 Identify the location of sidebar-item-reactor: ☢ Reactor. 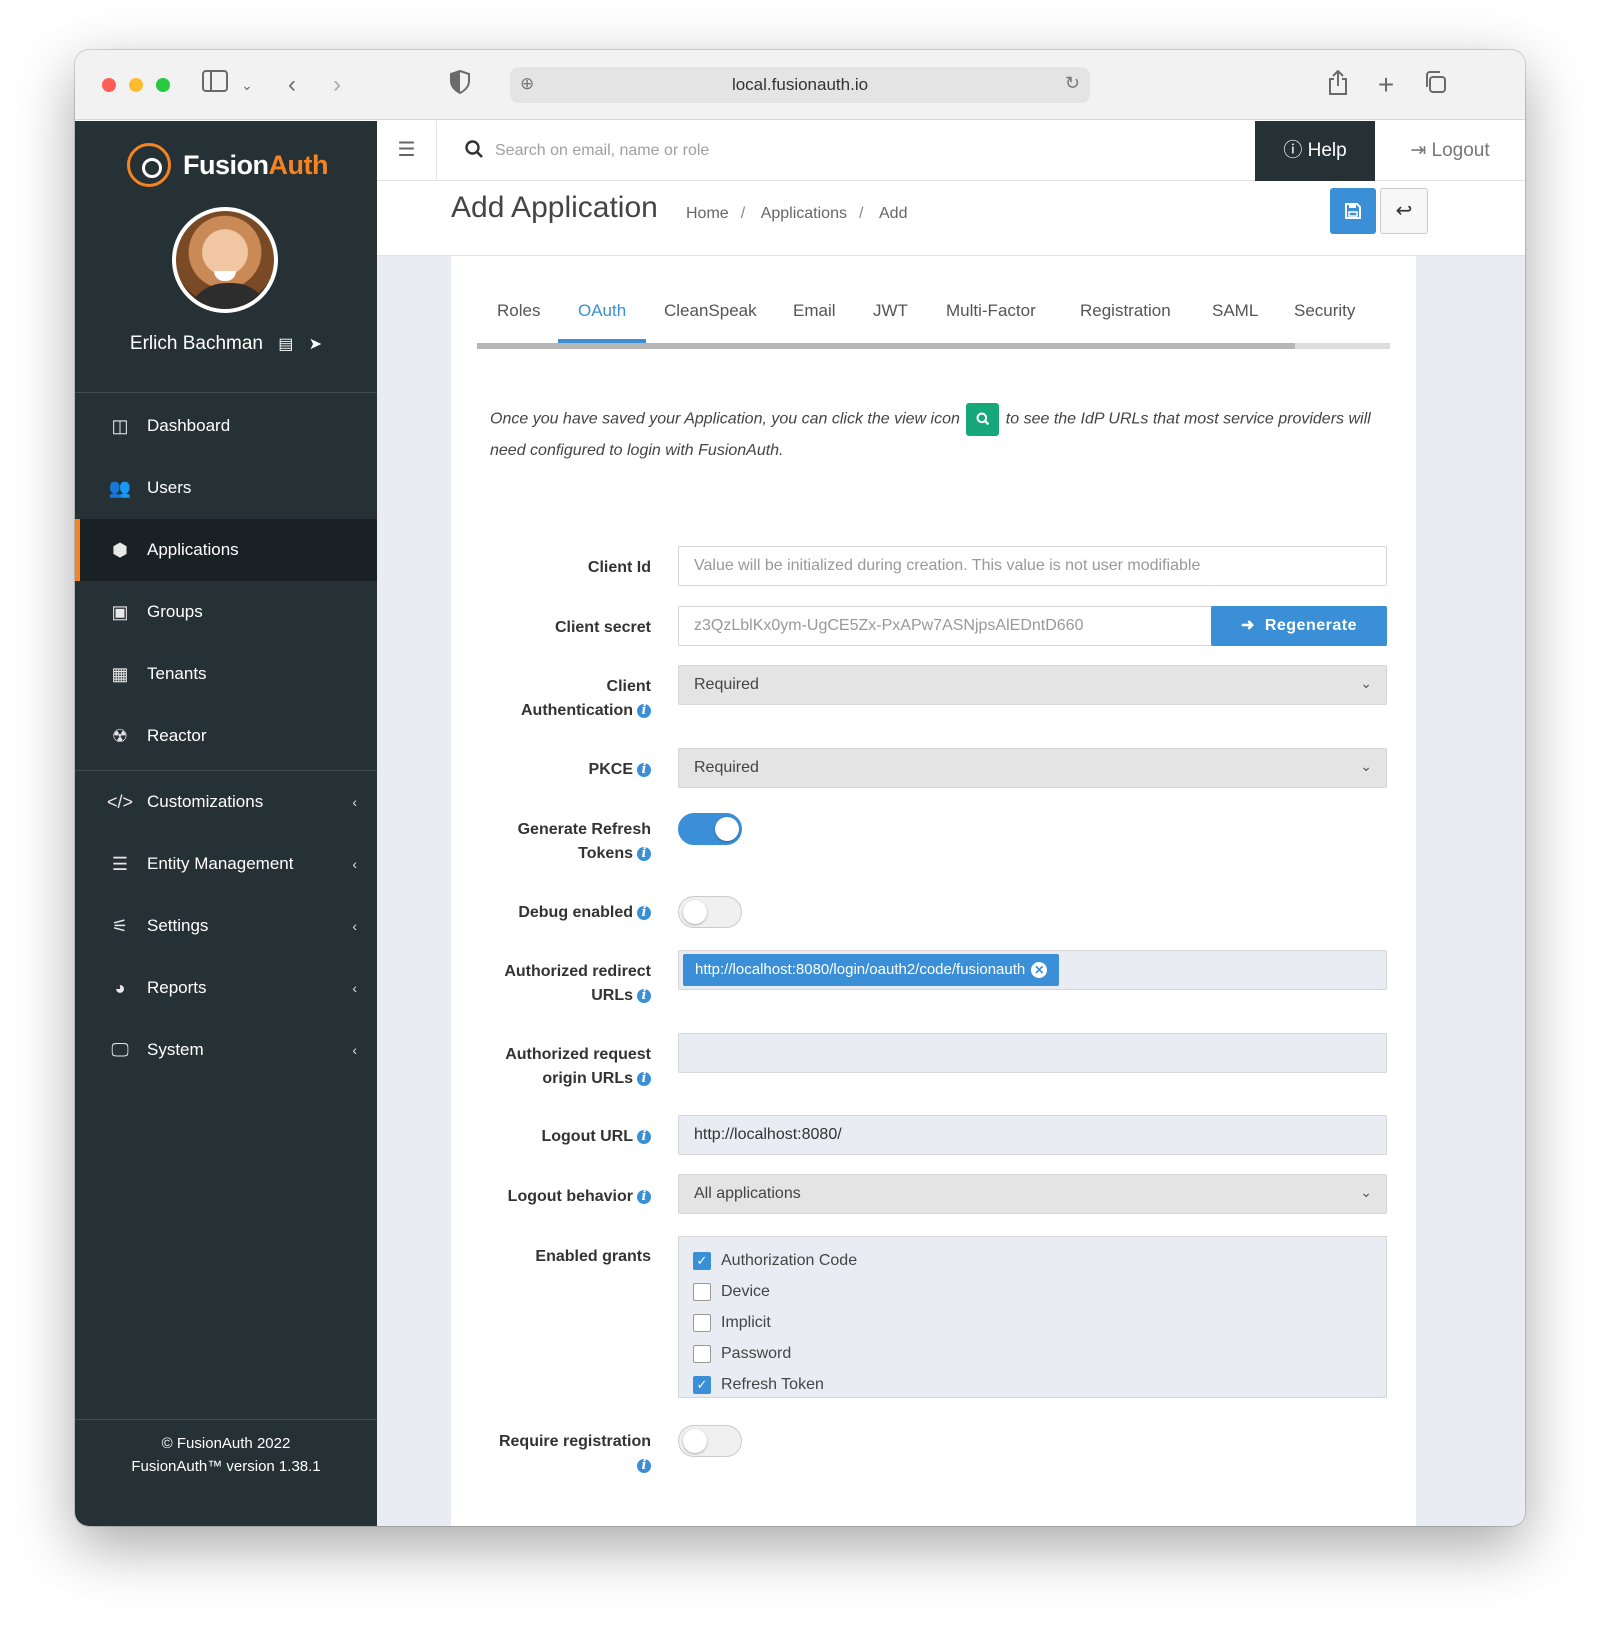
(226, 736).